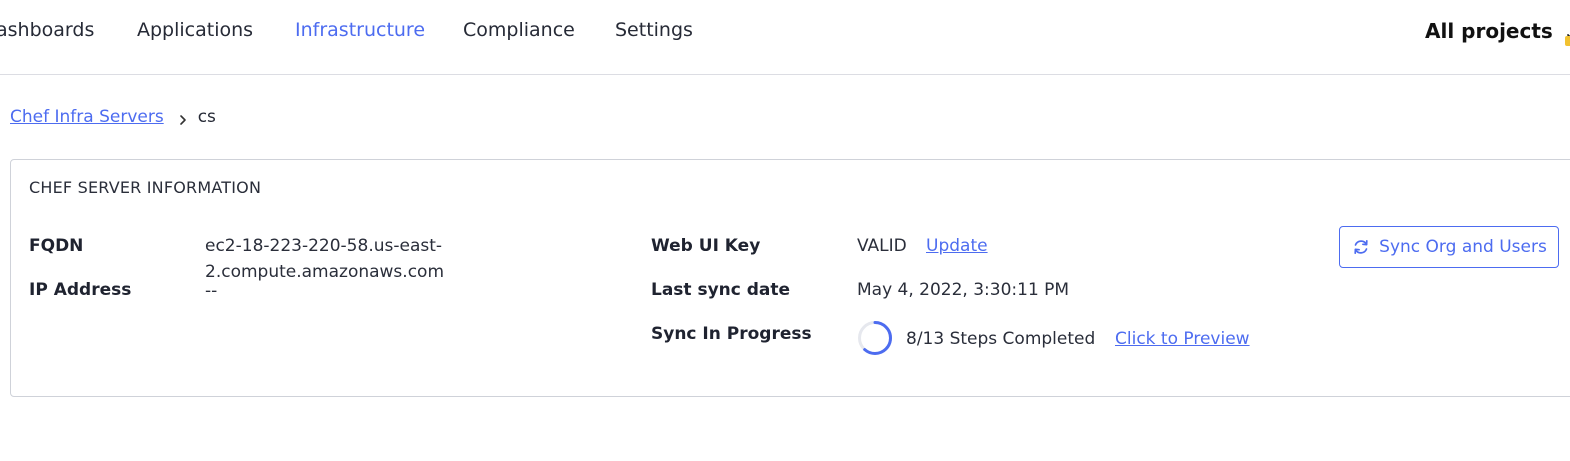  Describe the element at coordinates (957, 246) in the screenshot. I see `update-key-link: Update` at that location.